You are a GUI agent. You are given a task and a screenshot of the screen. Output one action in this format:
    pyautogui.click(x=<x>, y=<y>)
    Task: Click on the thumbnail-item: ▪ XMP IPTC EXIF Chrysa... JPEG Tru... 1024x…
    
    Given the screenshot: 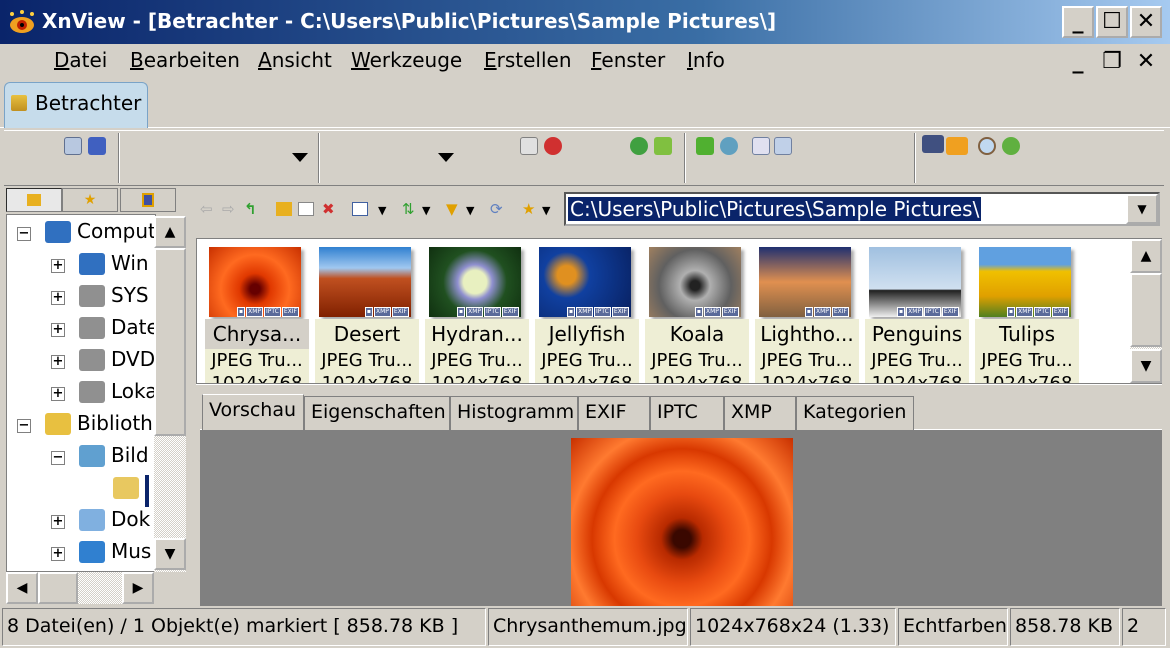 What is the action you would take?
    pyautogui.click(x=256, y=314)
    